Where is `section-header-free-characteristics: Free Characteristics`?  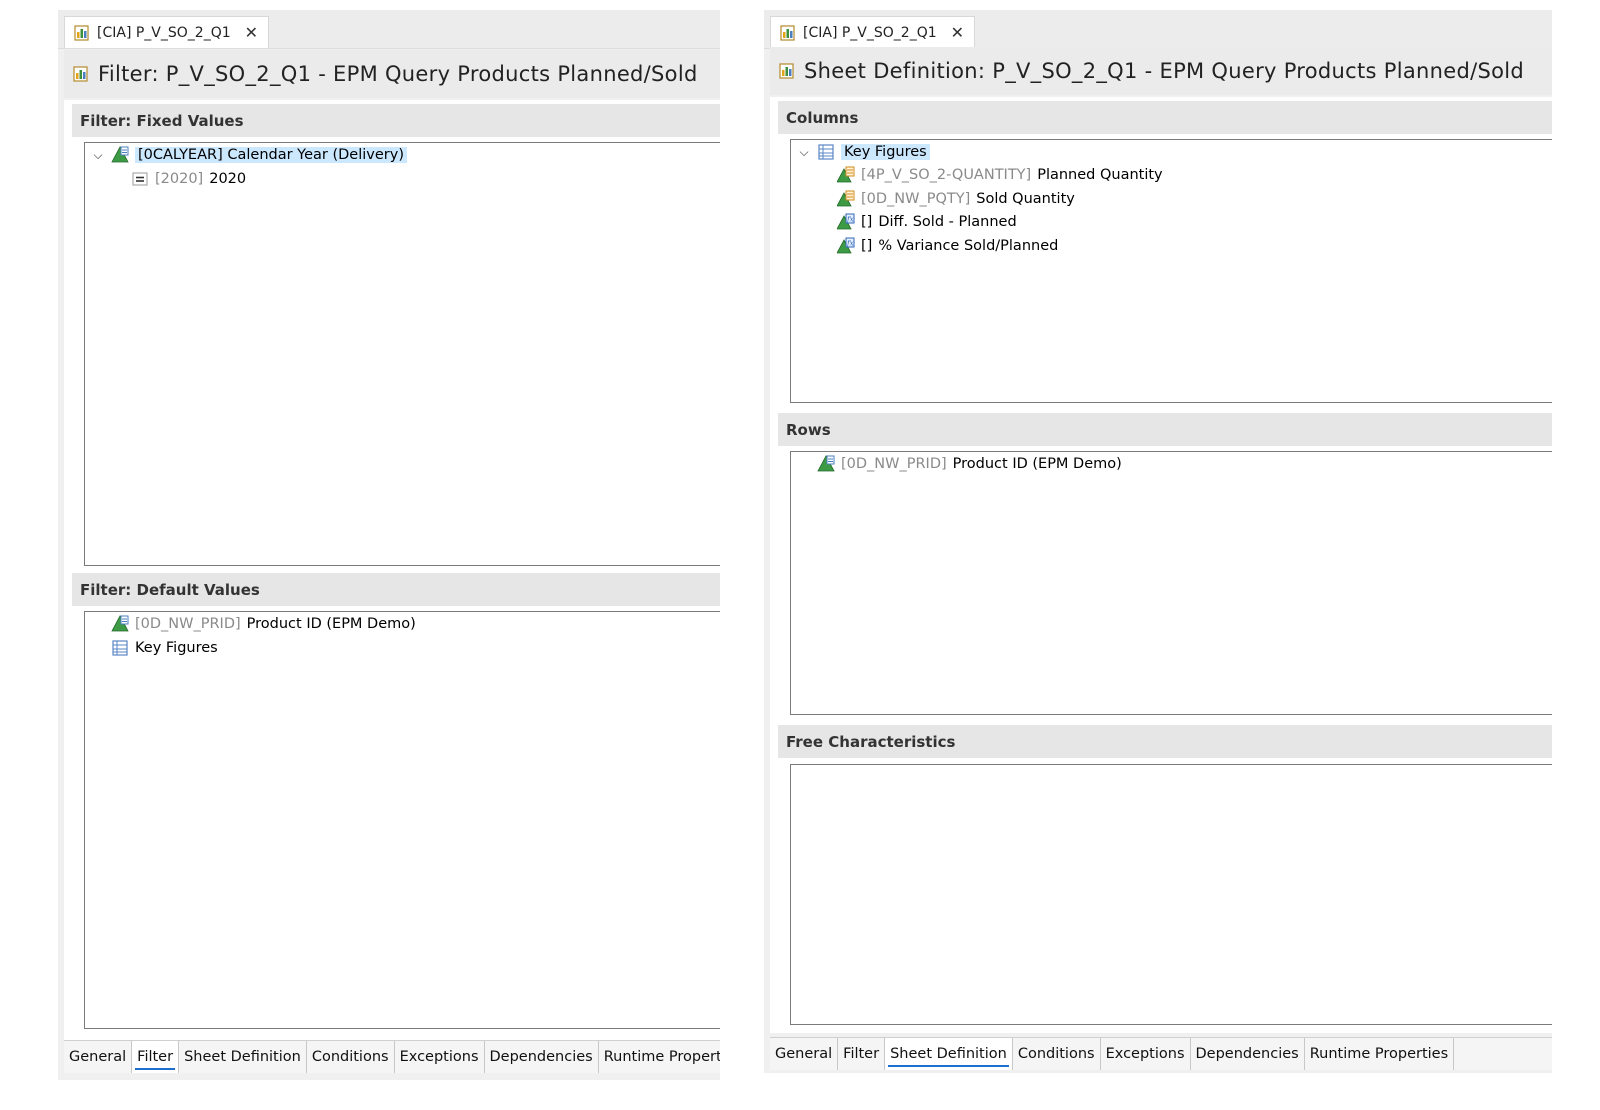 section-header-free-characteristics: Free Characteristics is located at coordinates (1165, 741).